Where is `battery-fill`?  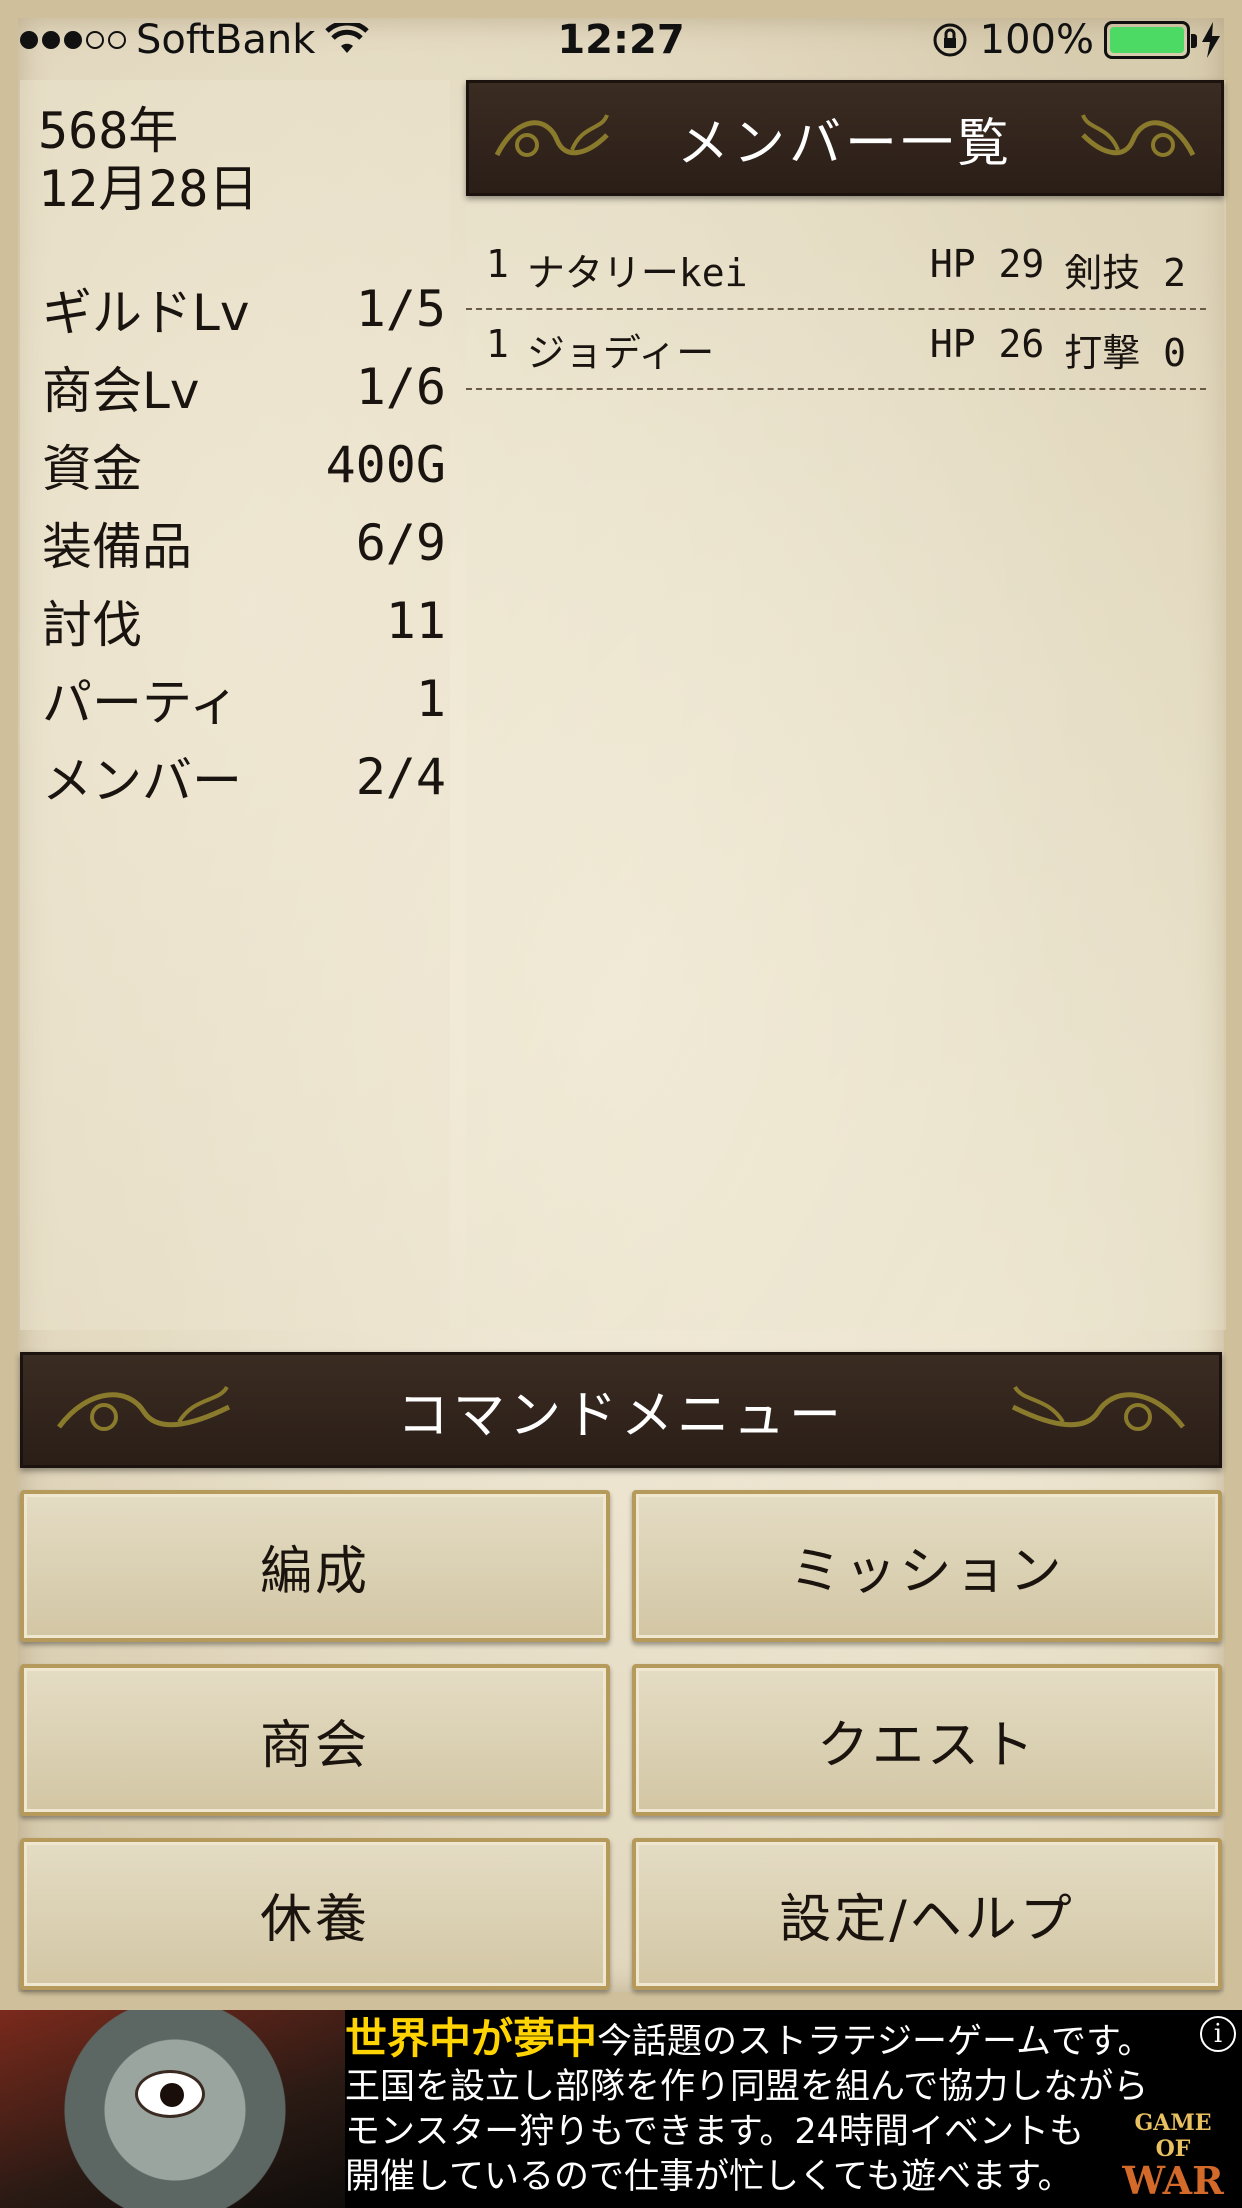
battery-fill is located at coordinates (1147, 40).